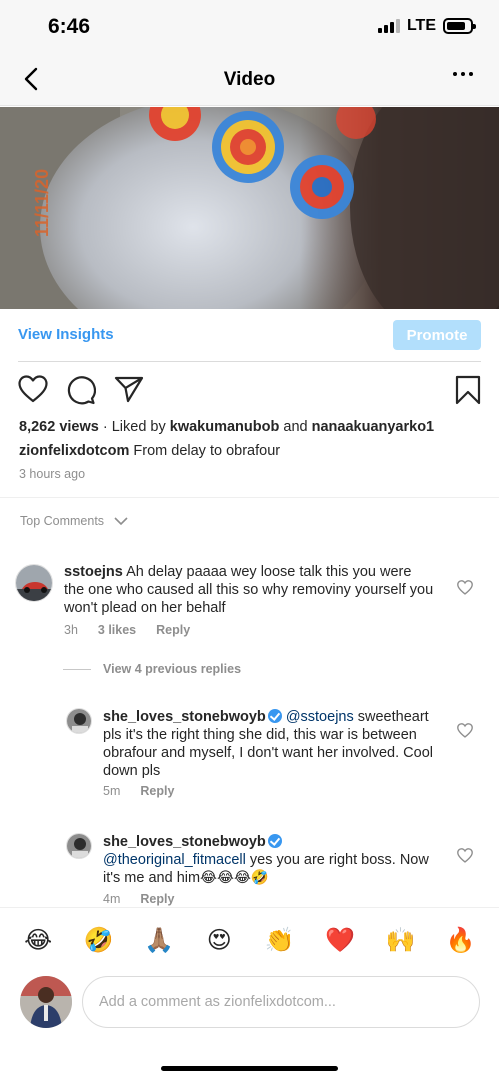 The height and width of the screenshot is (1080, 499). What do you see at coordinates (99, 940) in the screenshot?
I see `emoji-rofl: 🤣` at bounding box center [99, 940].